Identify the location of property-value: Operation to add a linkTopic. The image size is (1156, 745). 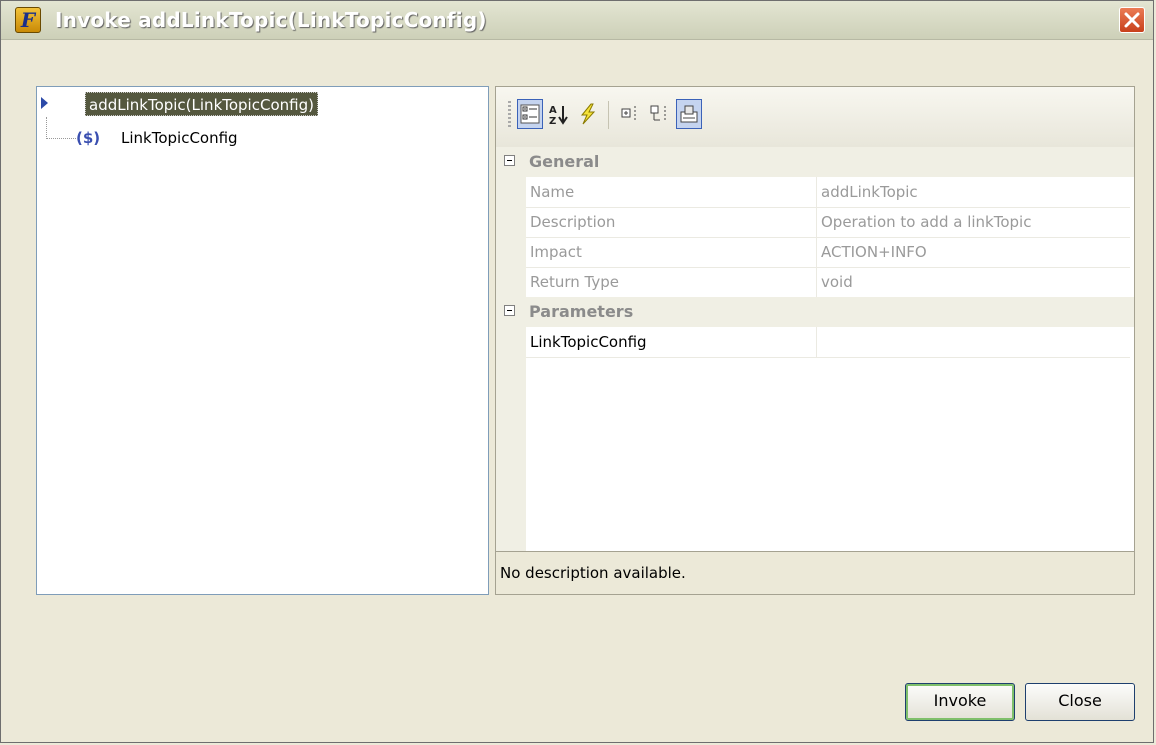
(973, 222).